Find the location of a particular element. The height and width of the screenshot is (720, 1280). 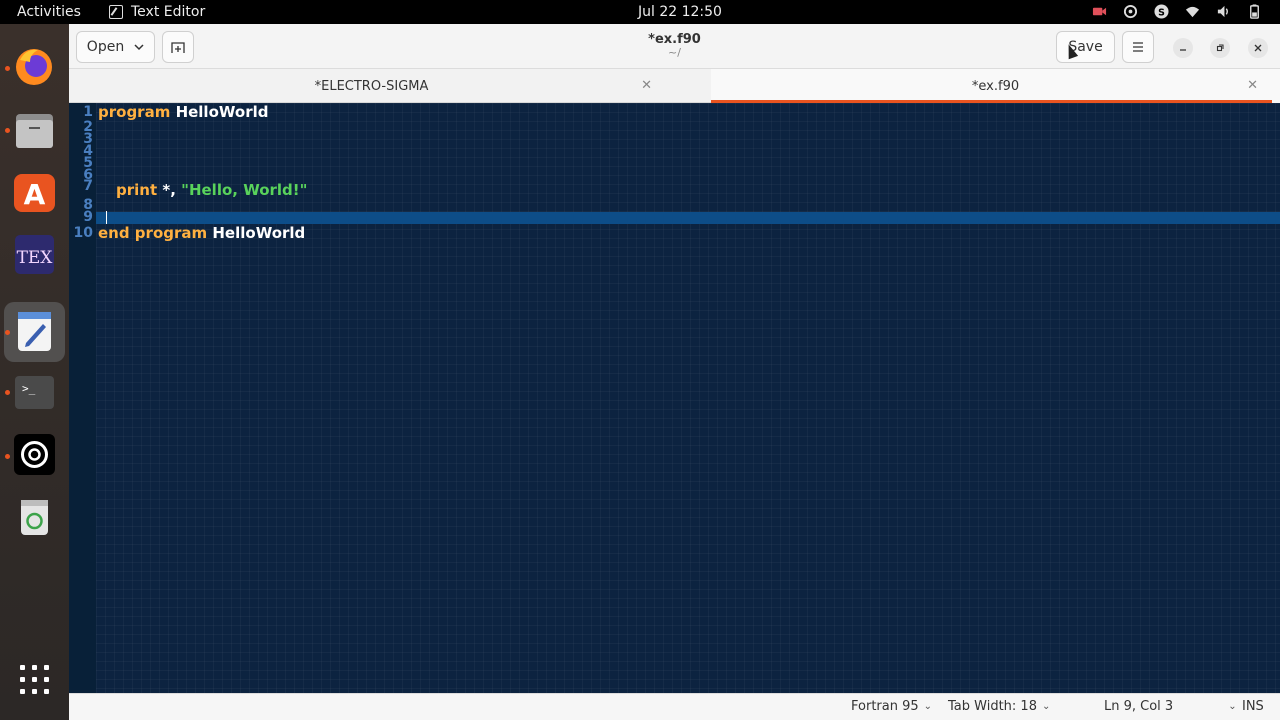

app-menu: Text Editor is located at coordinates (157, 12).